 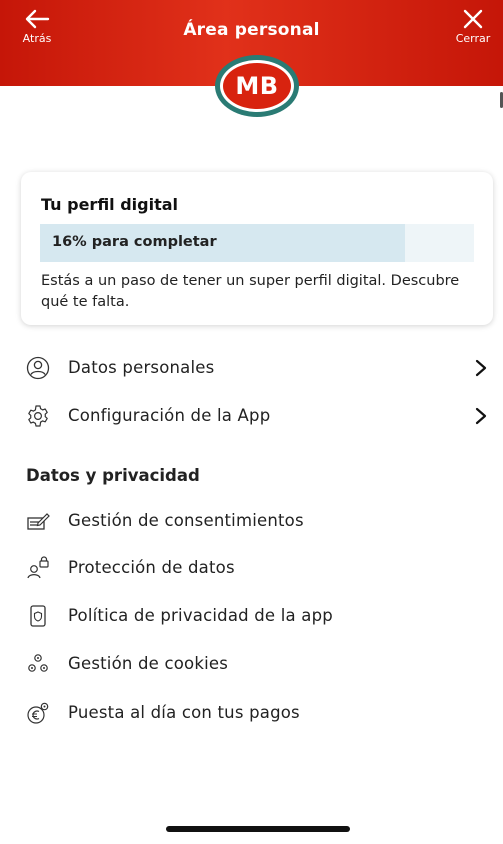 What do you see at coordinates (148, 663) in the screenshot?
I see `menu-item-label: Gestión de cookies` at bounding box center [148, 663].